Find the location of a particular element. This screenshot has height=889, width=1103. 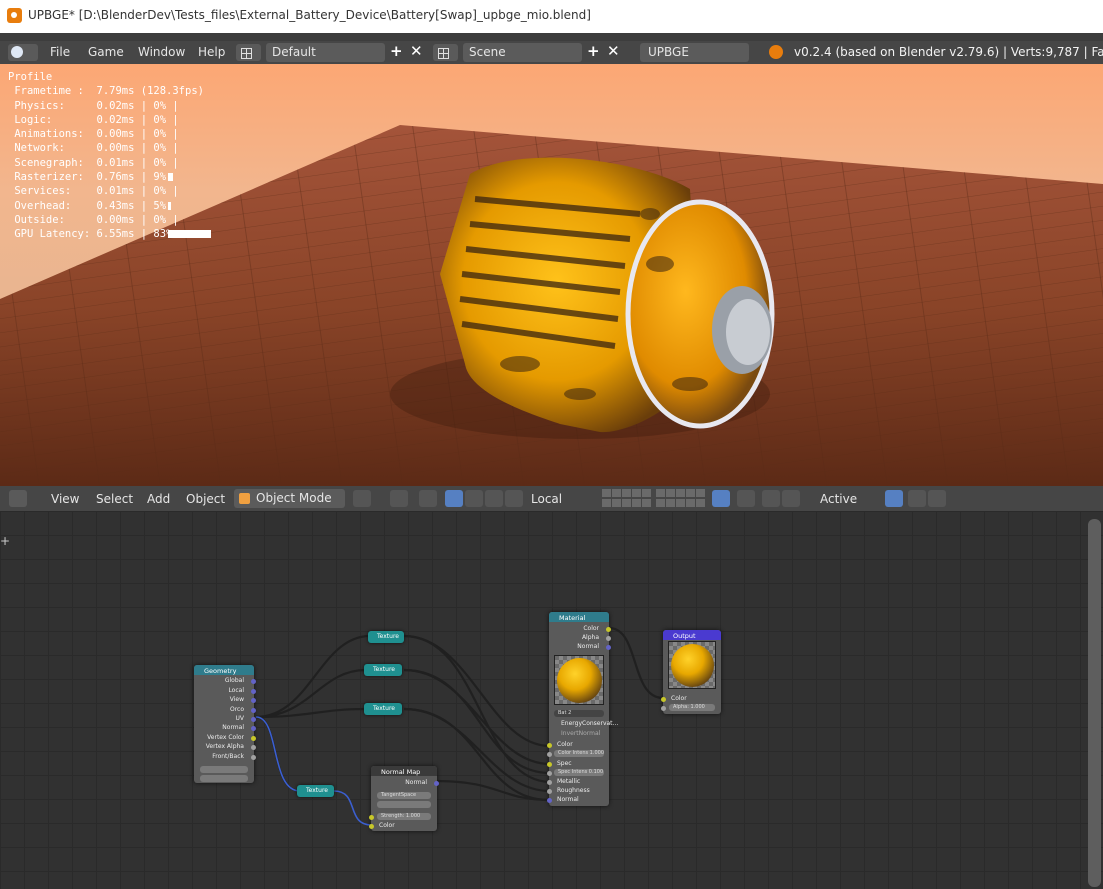

delete-scene-button: ✕ is located at coordinates (613, 51).